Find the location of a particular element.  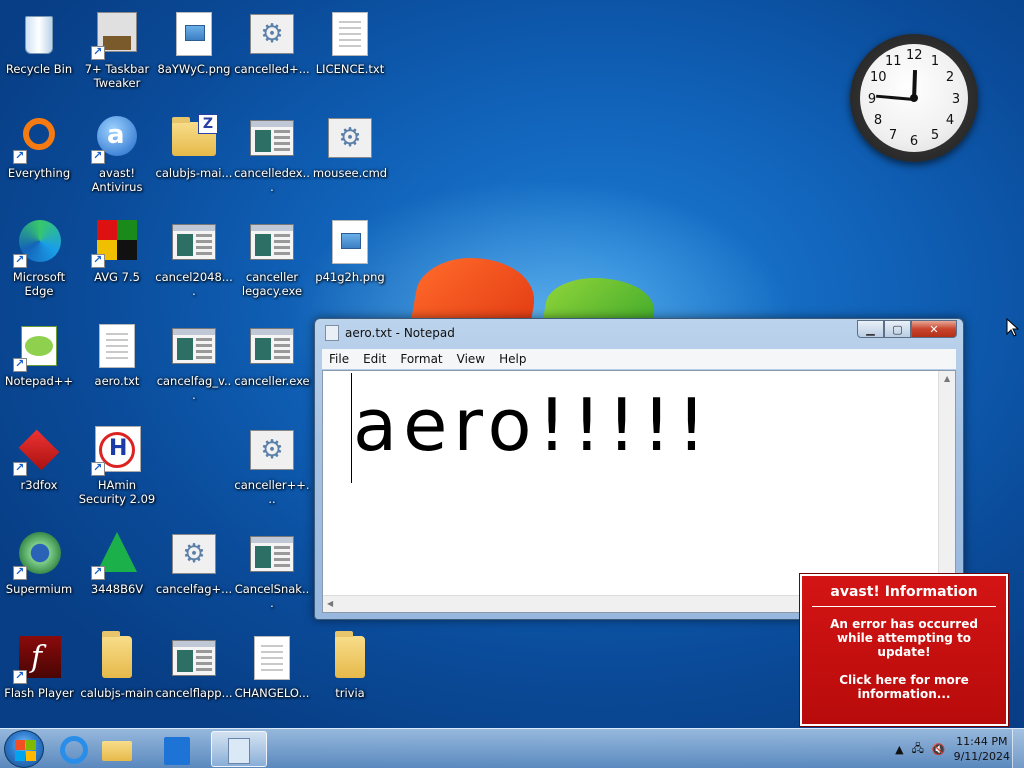

show-desktop-button is located at coordinates (1018, 748).